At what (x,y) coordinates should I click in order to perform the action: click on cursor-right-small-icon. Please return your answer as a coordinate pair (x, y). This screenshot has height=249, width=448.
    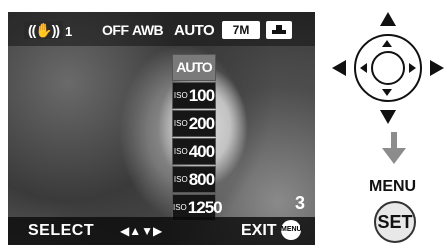
    Looking at the image, I should click on (412, 68).